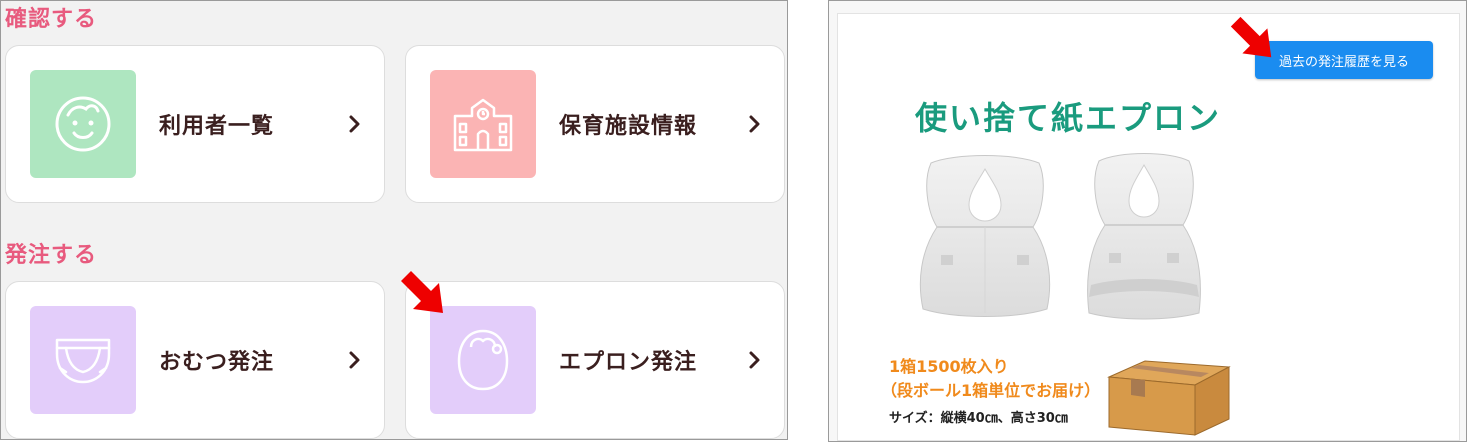 The image size is (1467, 442). Describe the element at coordinates (1144, 236) in the screenshot. I see `paper-bib-pocket-image` at that location.